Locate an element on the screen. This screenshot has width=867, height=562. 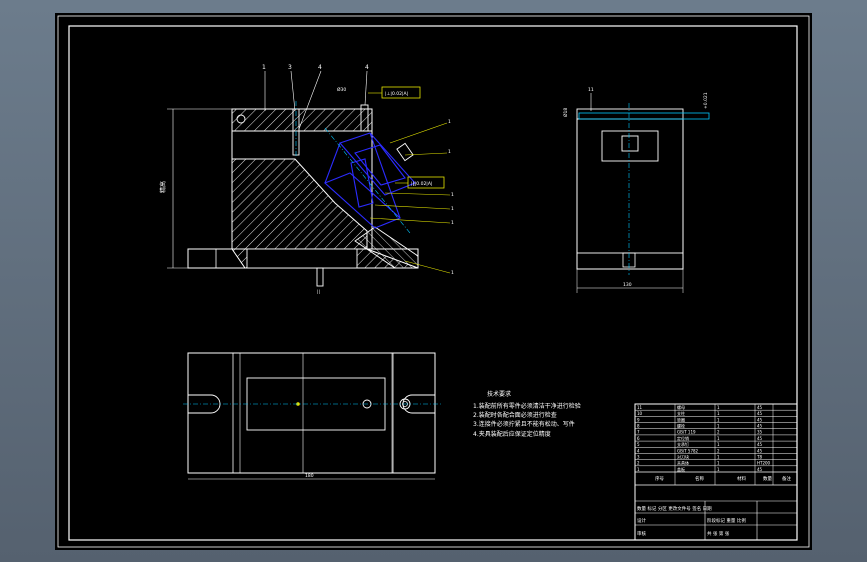
bom-header-1: 名称 is located at coordinates (699, 478).